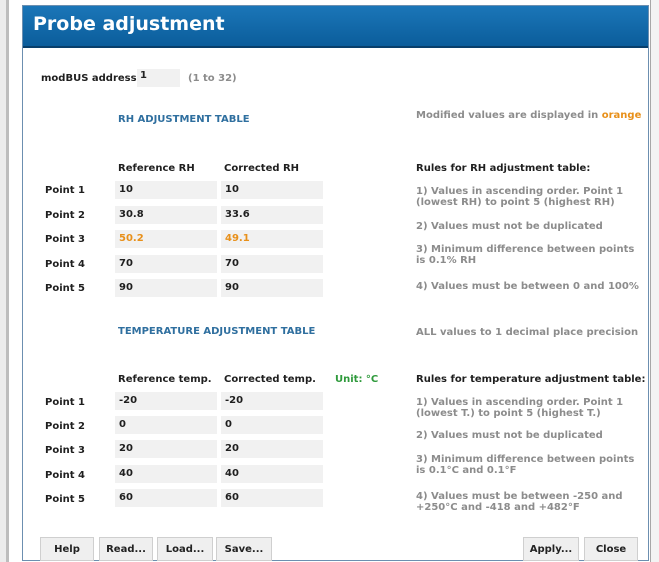 The width and height of the screenshot is (659, 562). I want to click on rh-corrected-field: 70, so click(272, 264).